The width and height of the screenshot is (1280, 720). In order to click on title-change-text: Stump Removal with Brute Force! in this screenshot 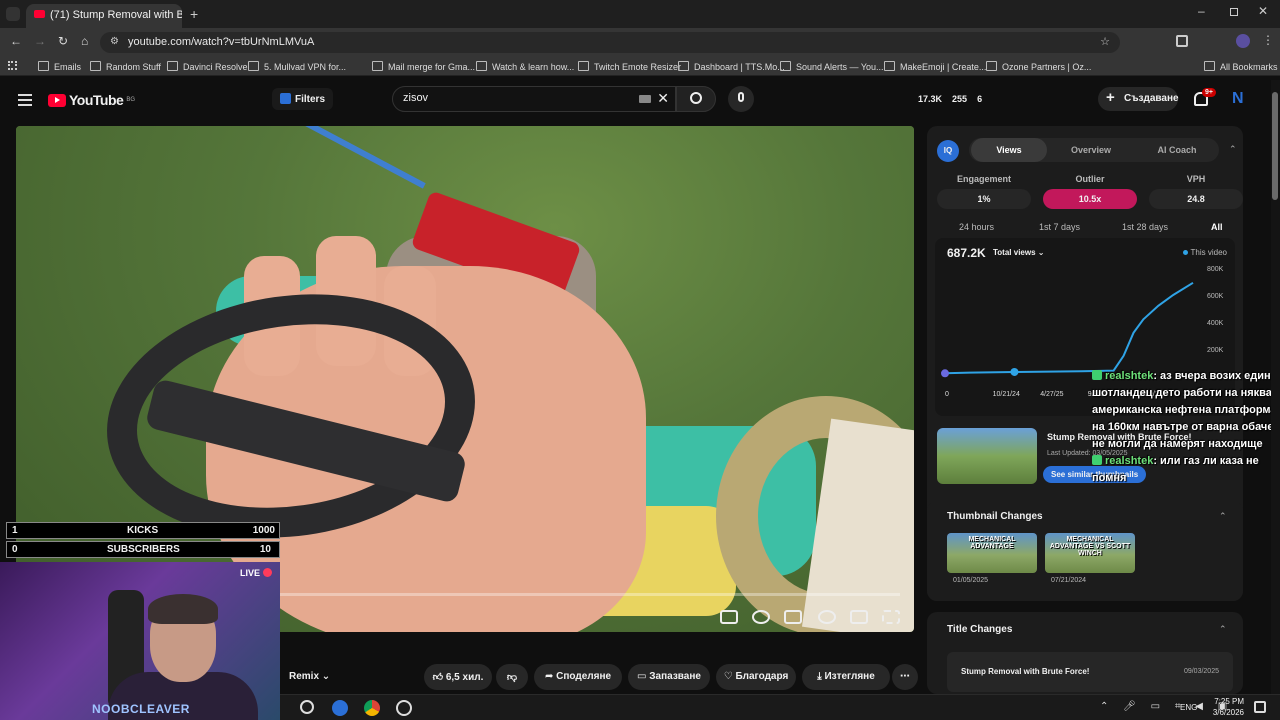, I will do `click(1025, 671)`.